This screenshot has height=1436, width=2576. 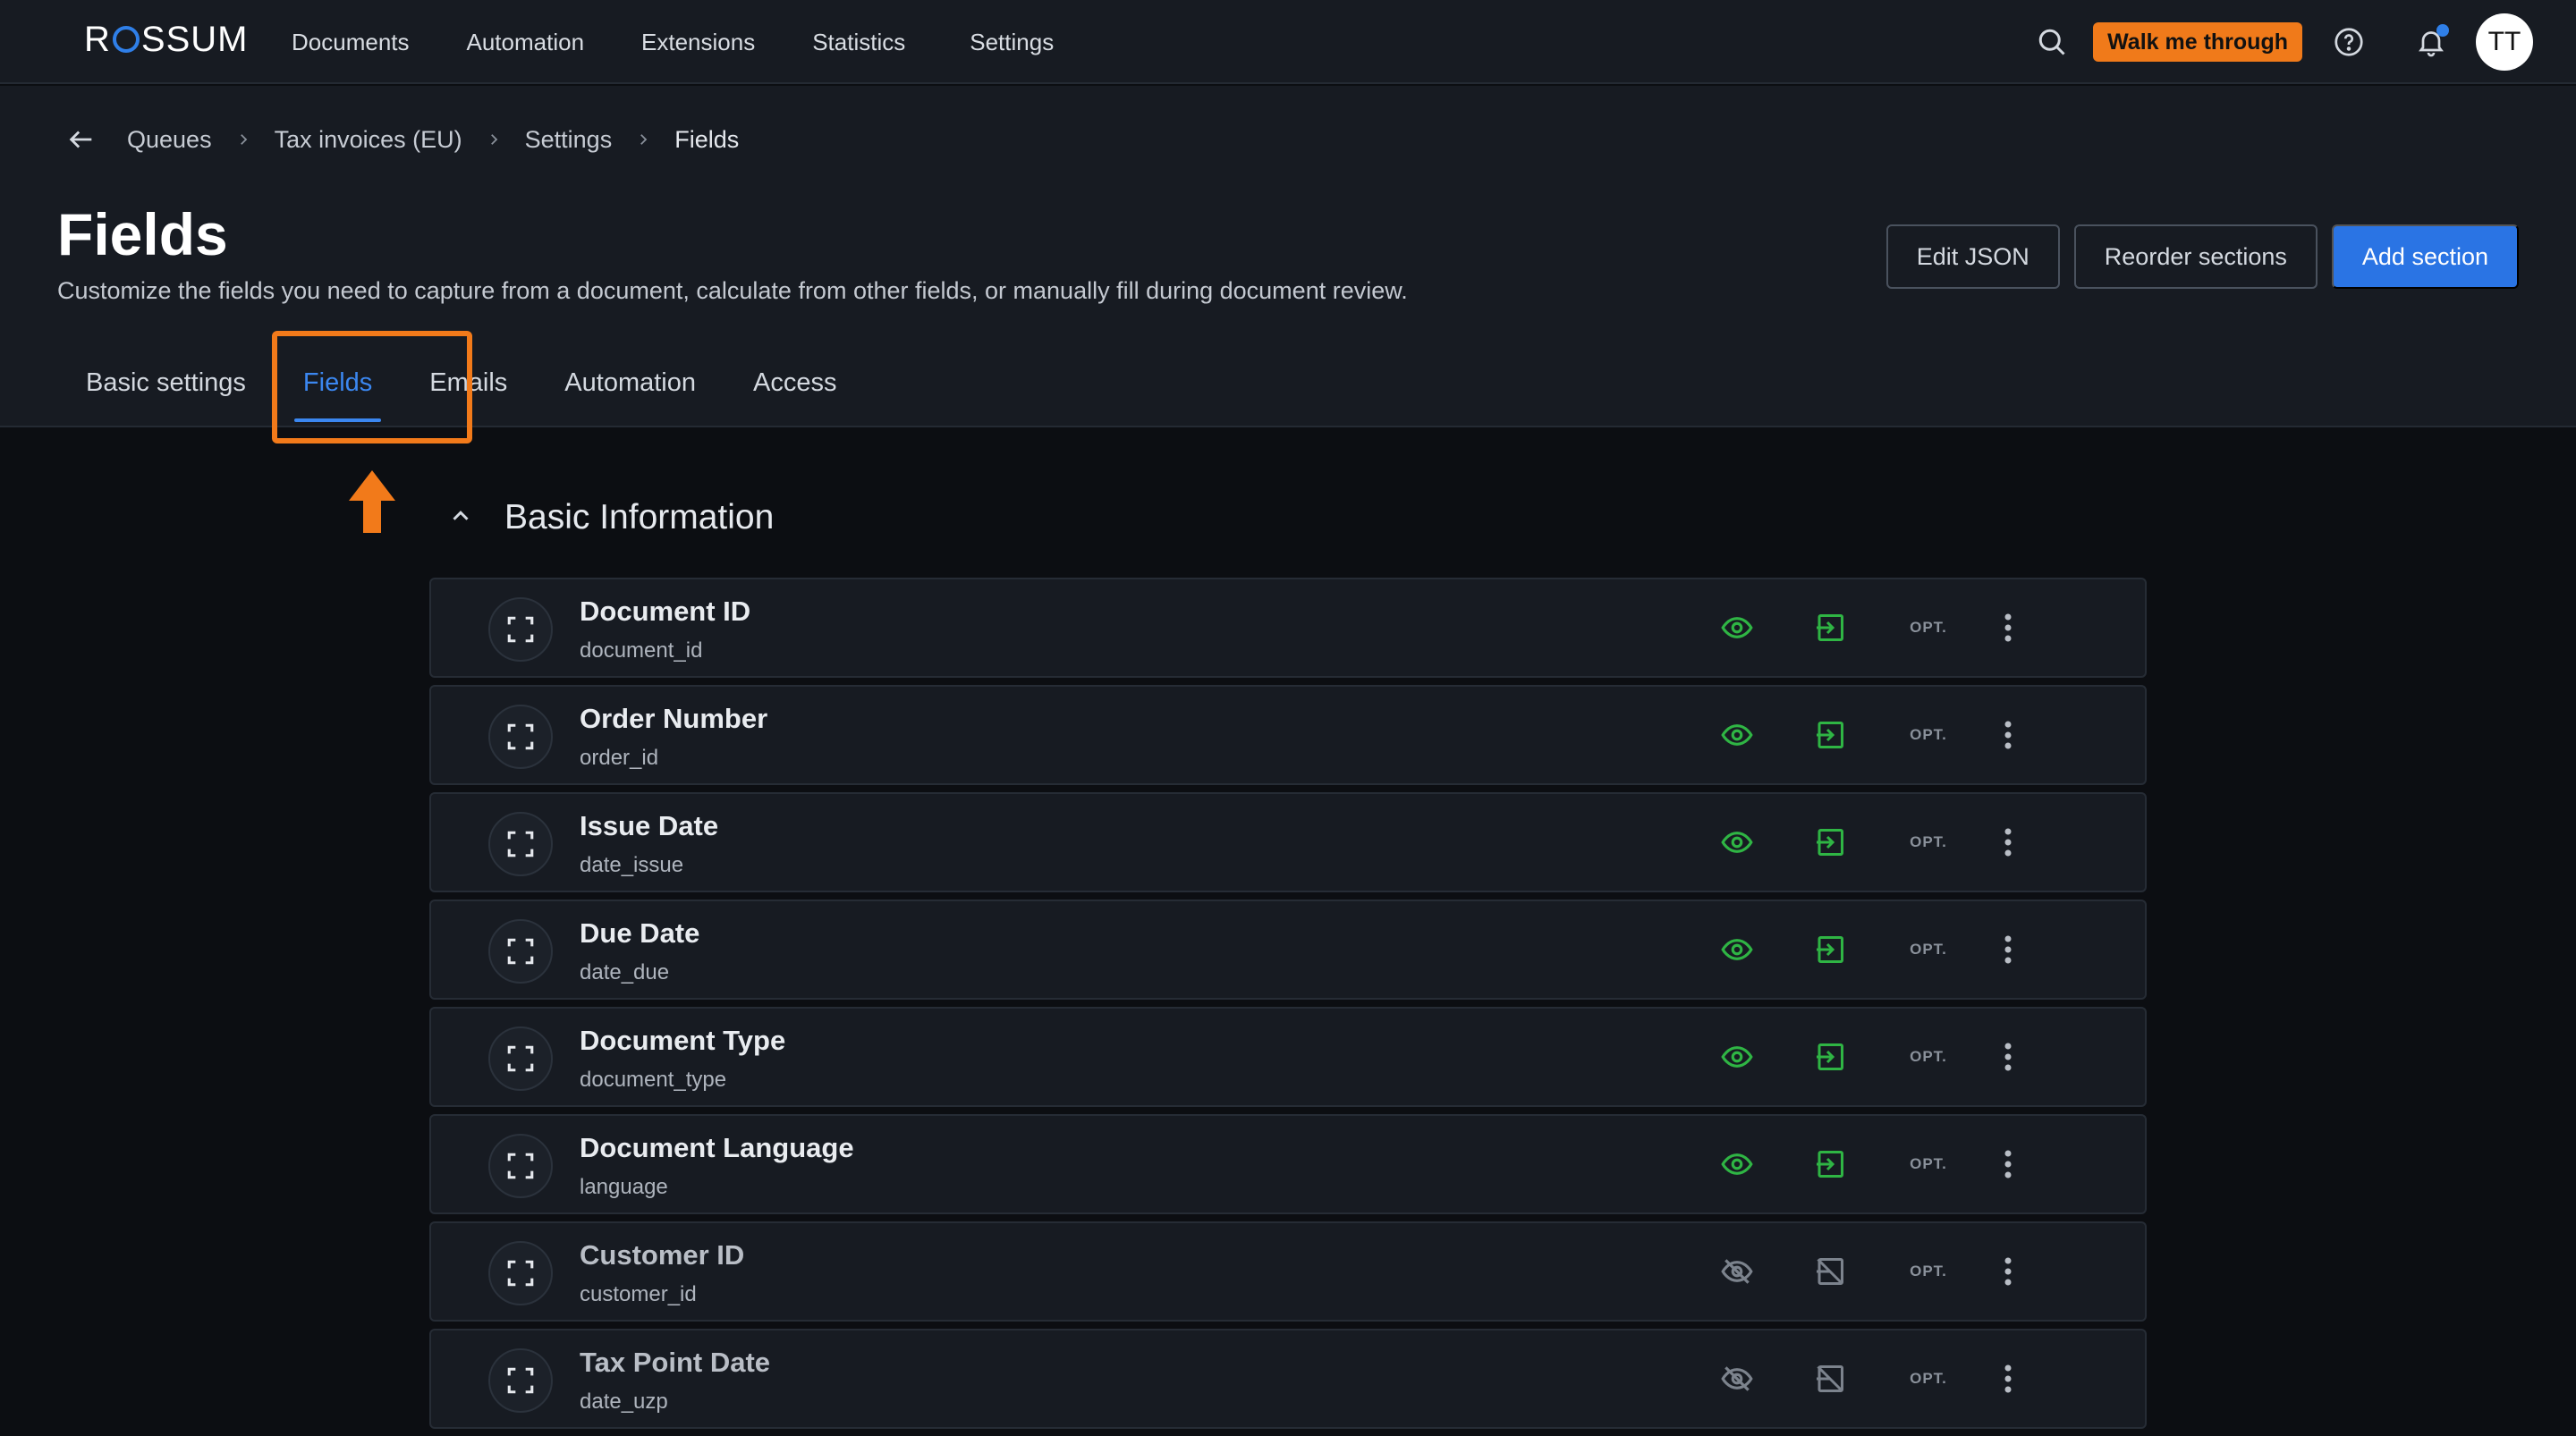 I want to click on help-icon, so click(x=2348, y=42).